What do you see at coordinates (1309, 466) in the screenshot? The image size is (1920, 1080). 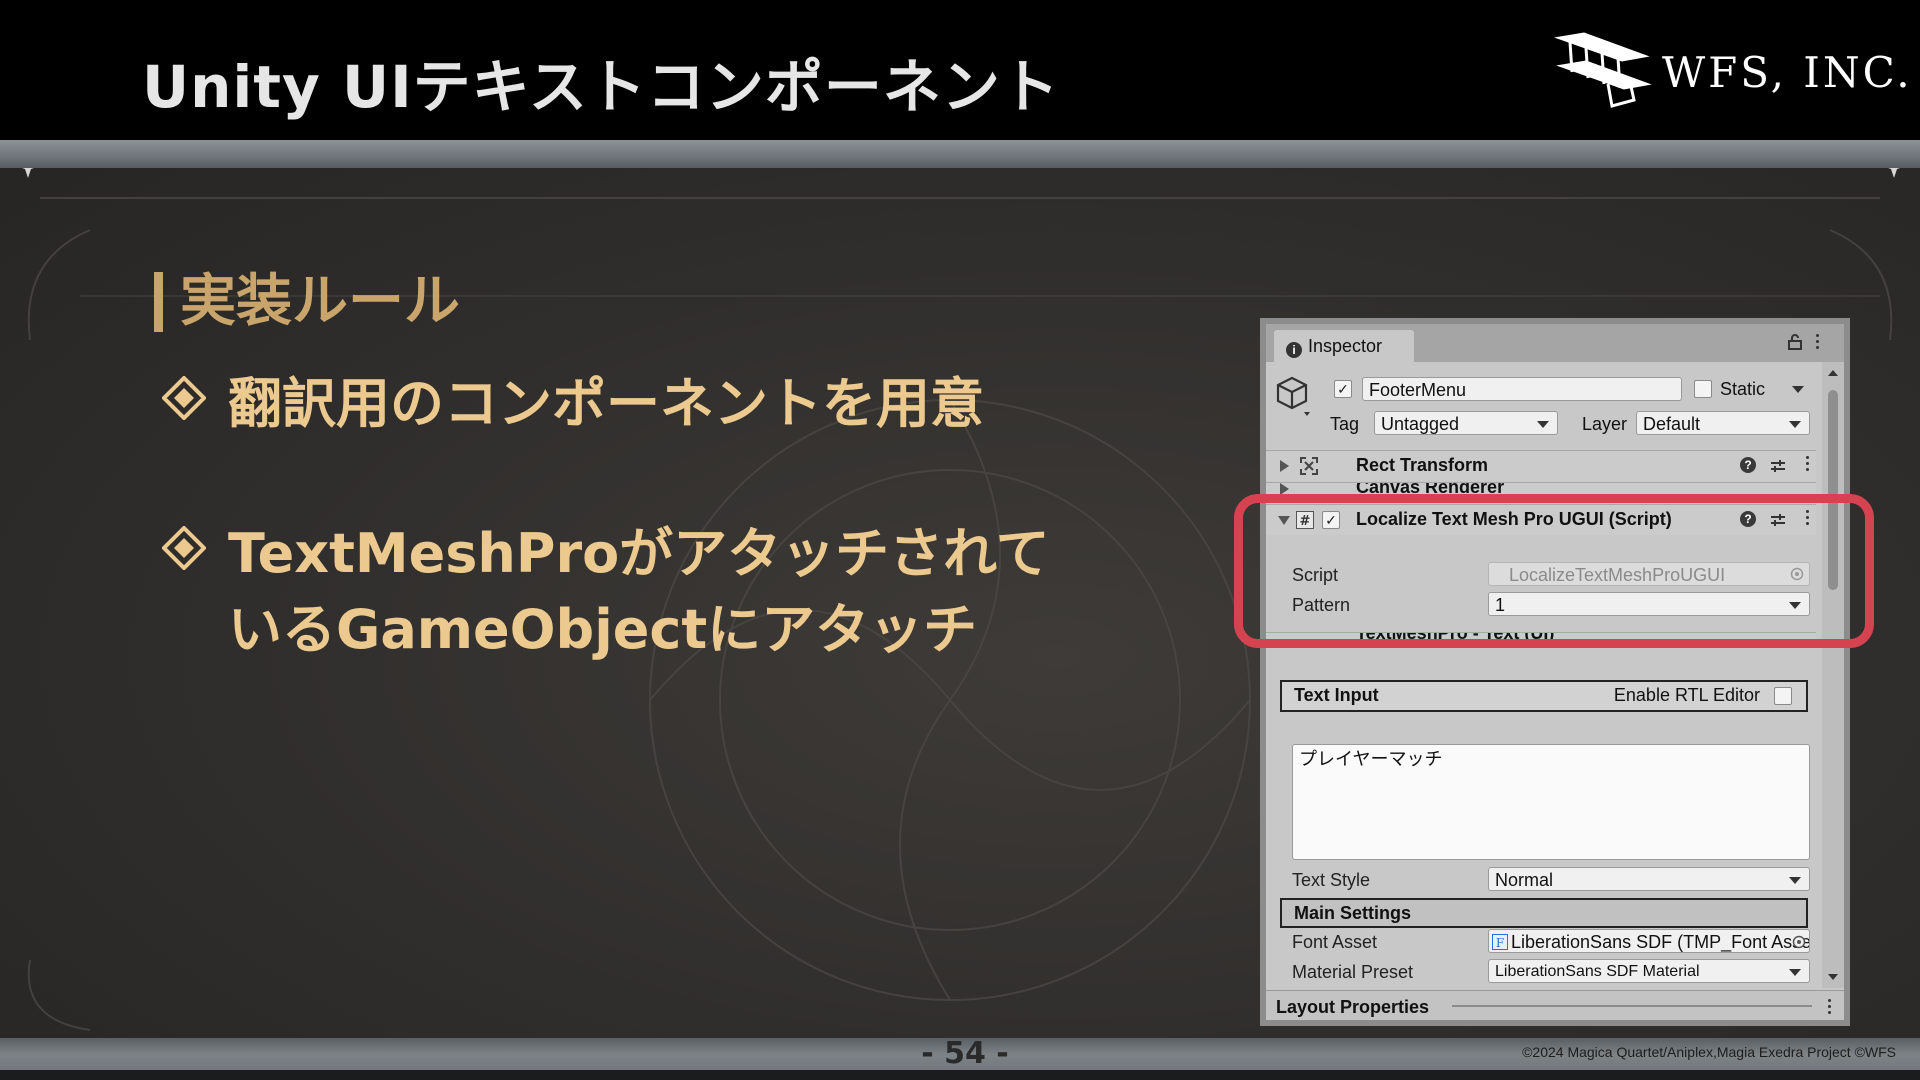 I see `rect-transform-icon` at bounding box center [1309, 466].